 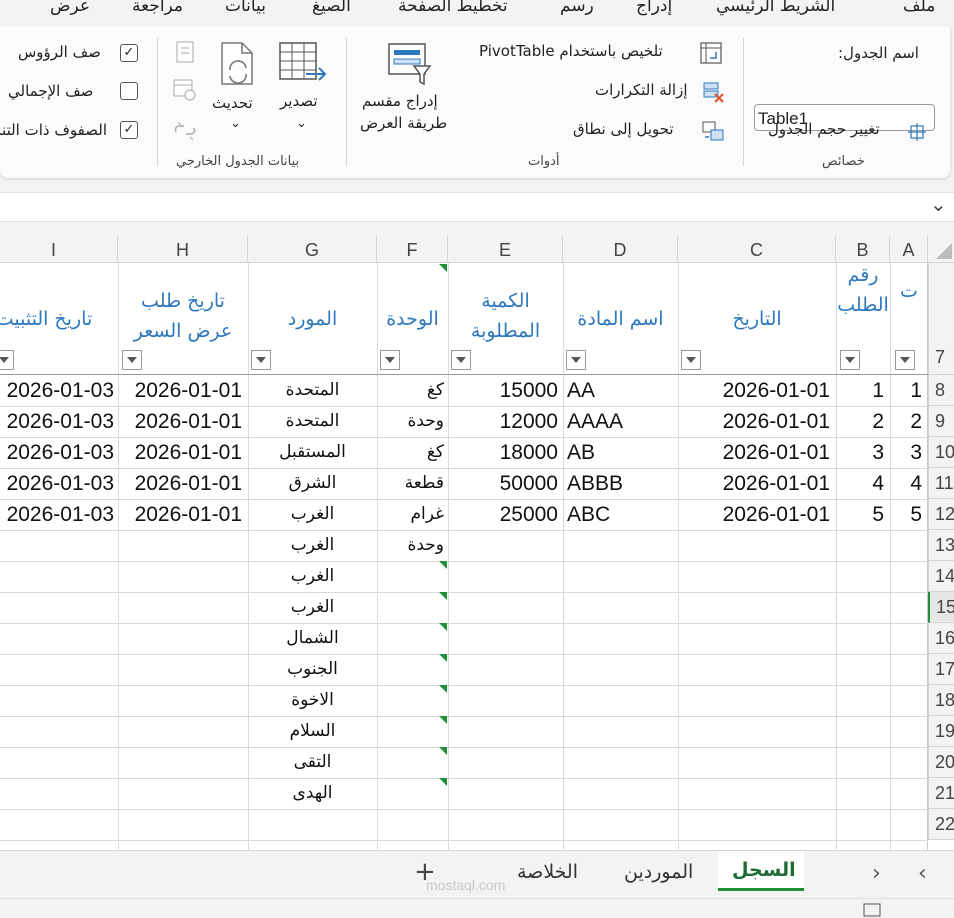 What do you see at coordinates (602, 53) in the screenshot?
I see `pivot-table-button: تلخيص باستخدام PivotTable` at bounding box center [602, 53].